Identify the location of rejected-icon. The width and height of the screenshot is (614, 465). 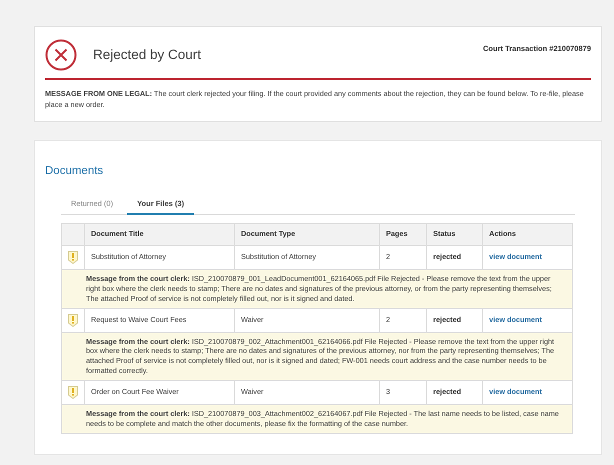
(61, 55).